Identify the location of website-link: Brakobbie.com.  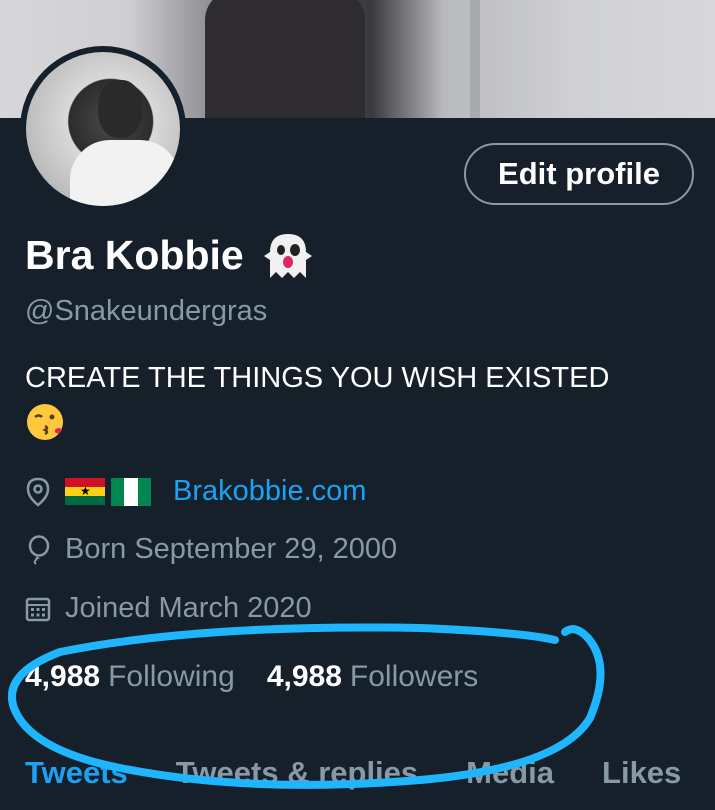
(269, 491).